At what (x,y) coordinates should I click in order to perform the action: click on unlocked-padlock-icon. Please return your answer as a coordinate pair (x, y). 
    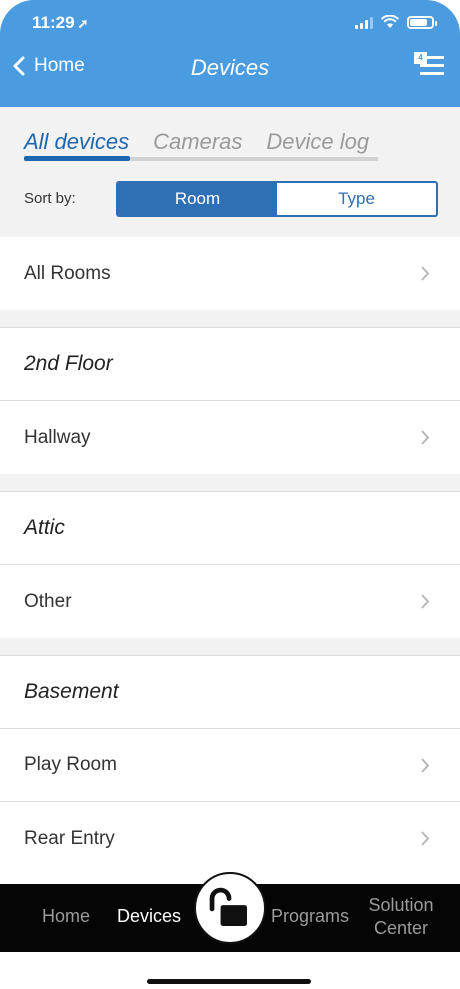
    Looking at the image, I should click on (228, 906).